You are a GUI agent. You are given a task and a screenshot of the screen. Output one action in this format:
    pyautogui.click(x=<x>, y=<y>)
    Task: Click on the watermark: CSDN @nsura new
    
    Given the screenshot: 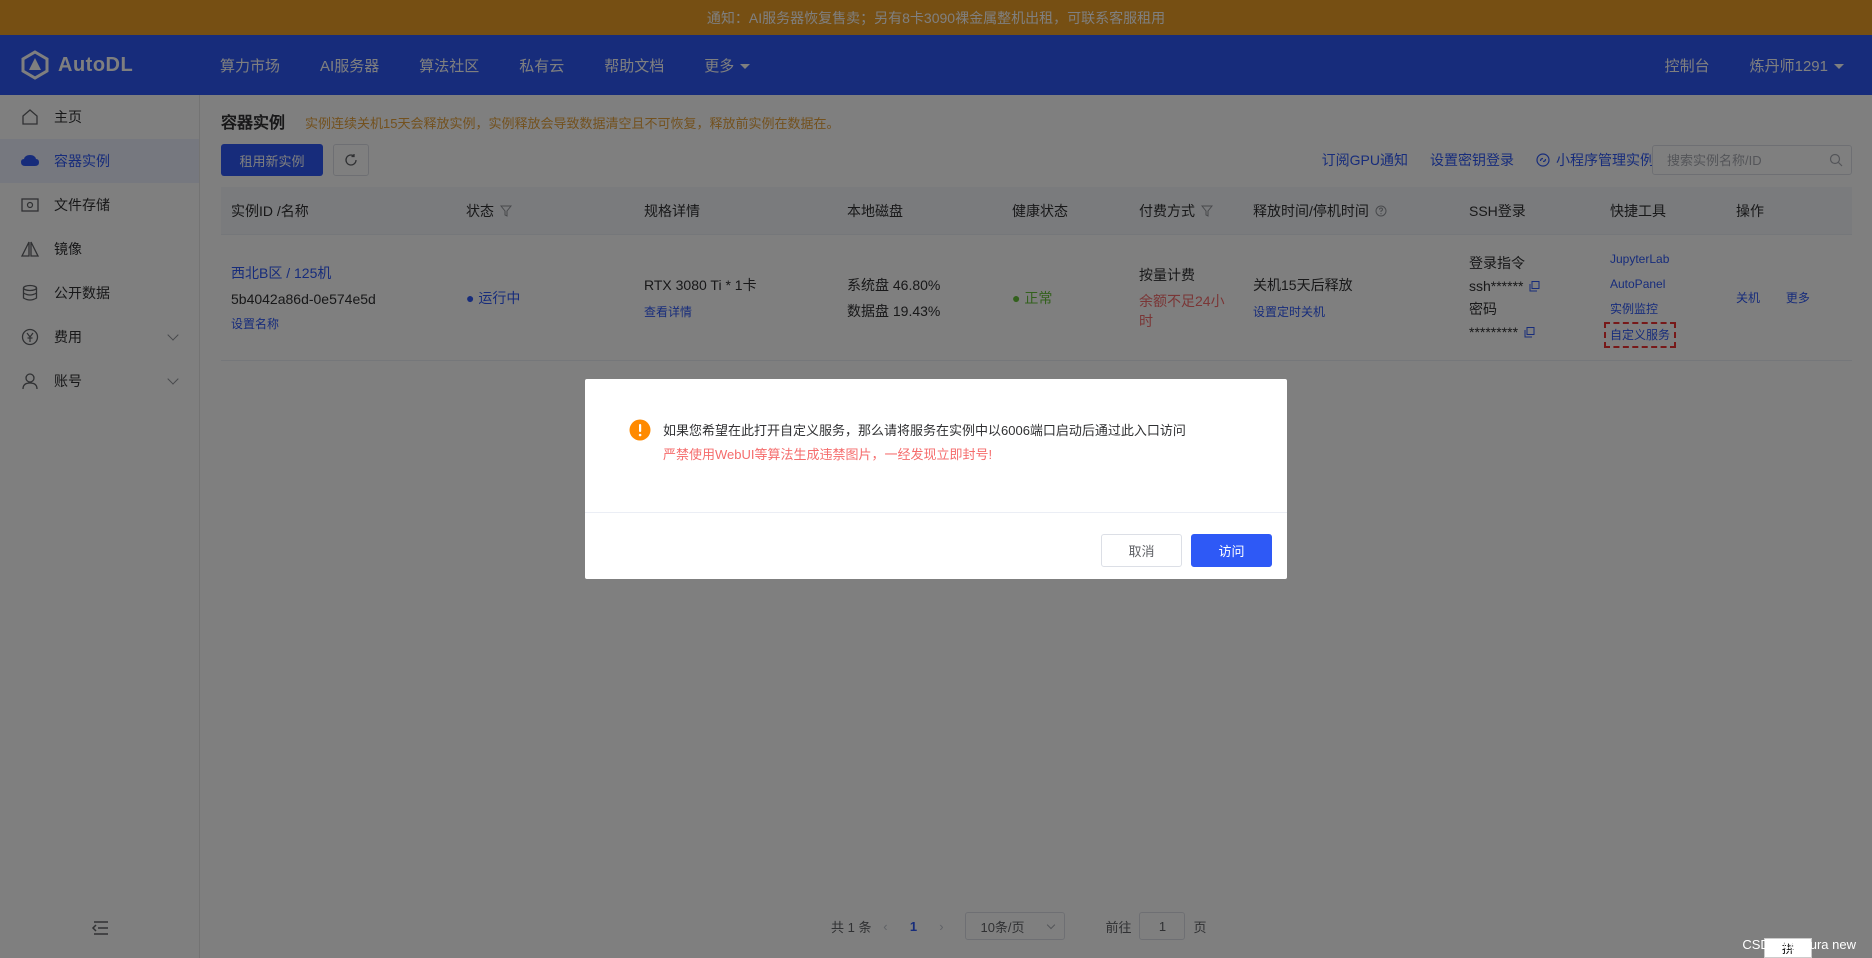 What is the action you would take?
    pyautogui.click(x=1799, y=944)
    